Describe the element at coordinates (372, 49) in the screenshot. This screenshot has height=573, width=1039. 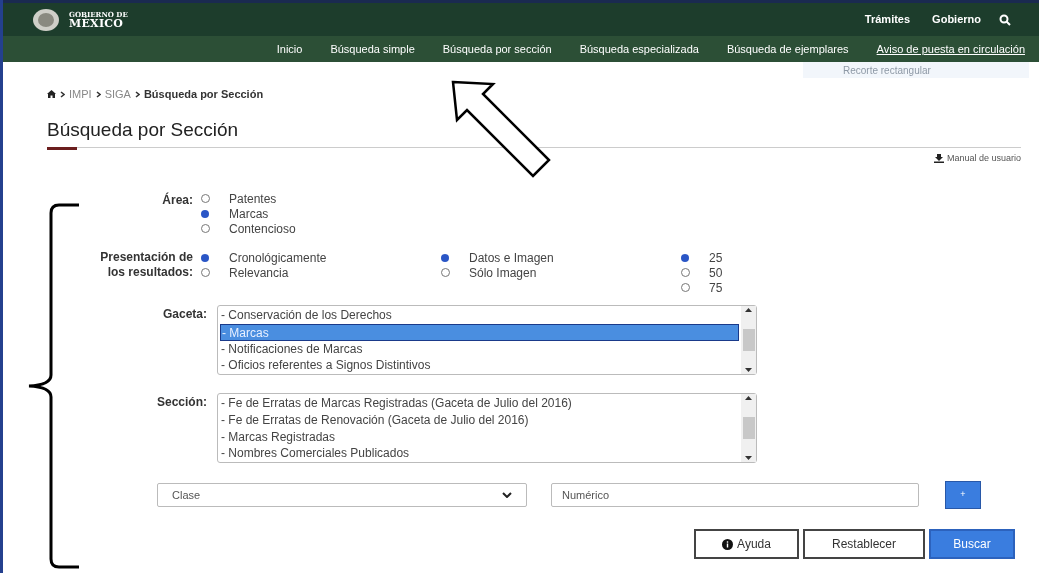
I see `nav-link: Búsqueda simple` at that location.